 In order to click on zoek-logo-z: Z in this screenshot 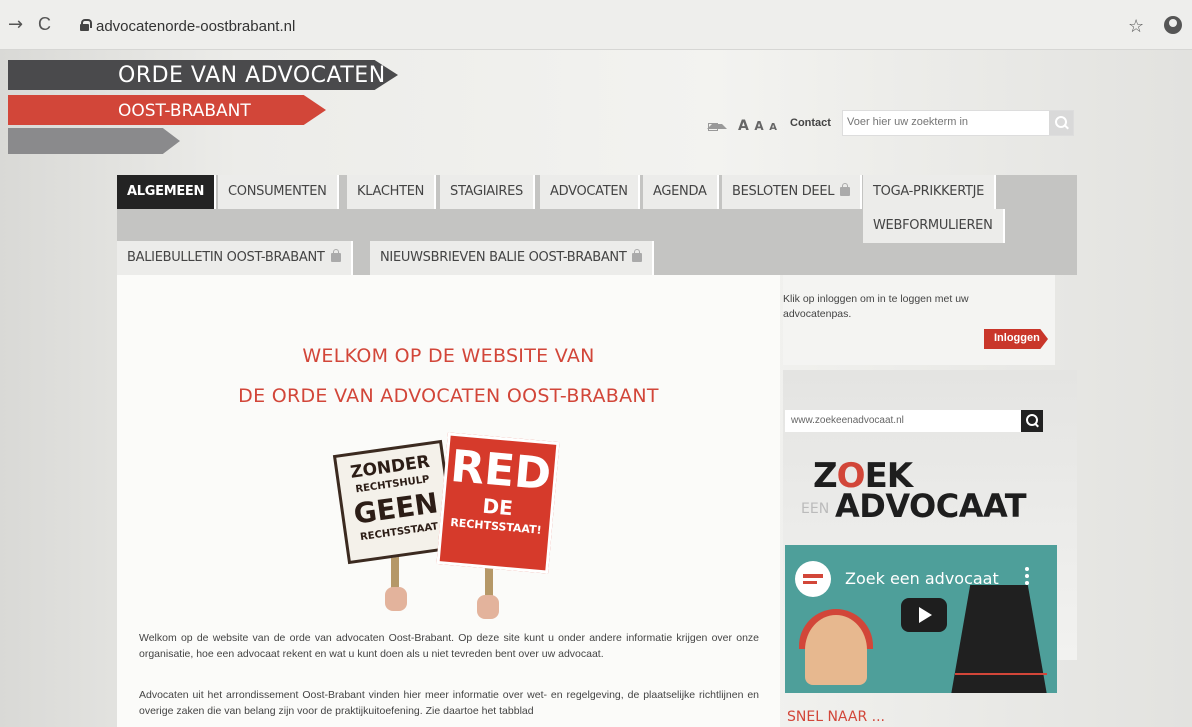, I will do `click(825, 476)`.